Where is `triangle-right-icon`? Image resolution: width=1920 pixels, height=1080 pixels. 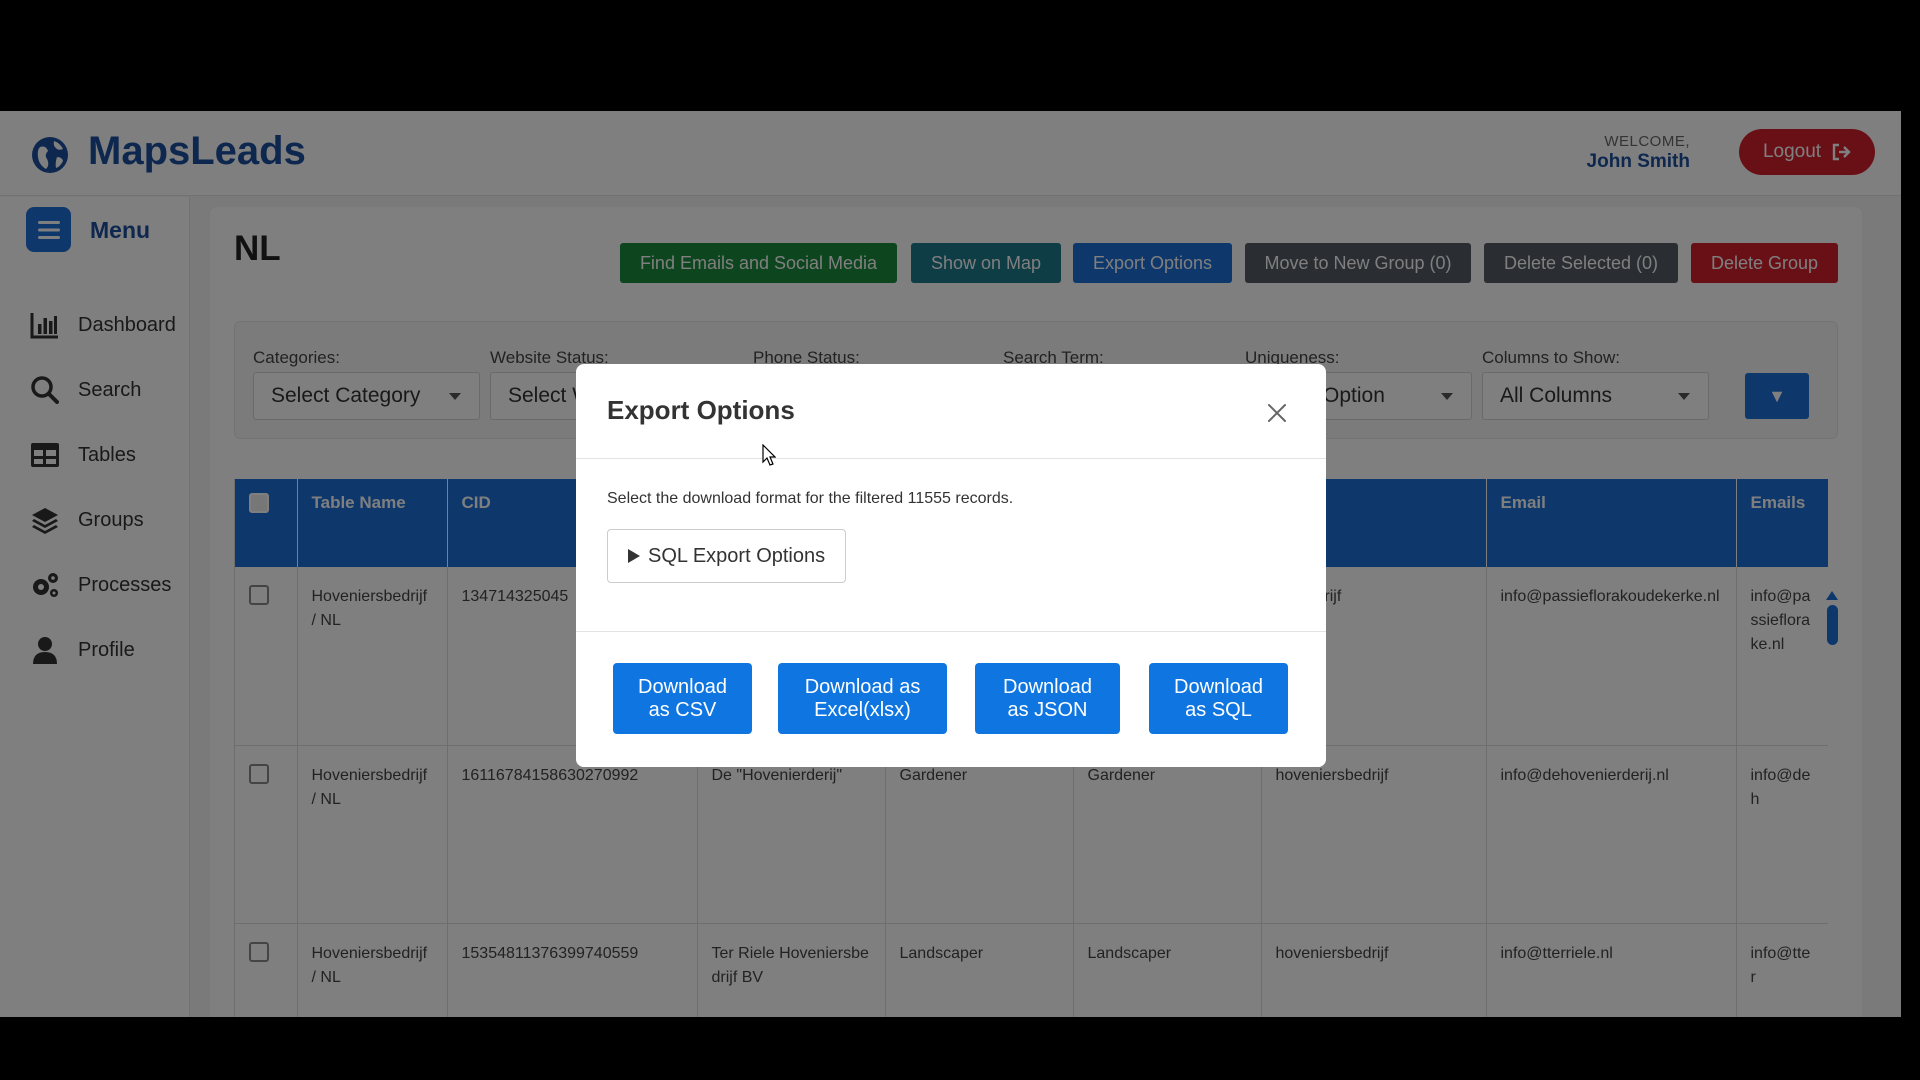 triangle-right-icon is located at coordinates (634, 556).